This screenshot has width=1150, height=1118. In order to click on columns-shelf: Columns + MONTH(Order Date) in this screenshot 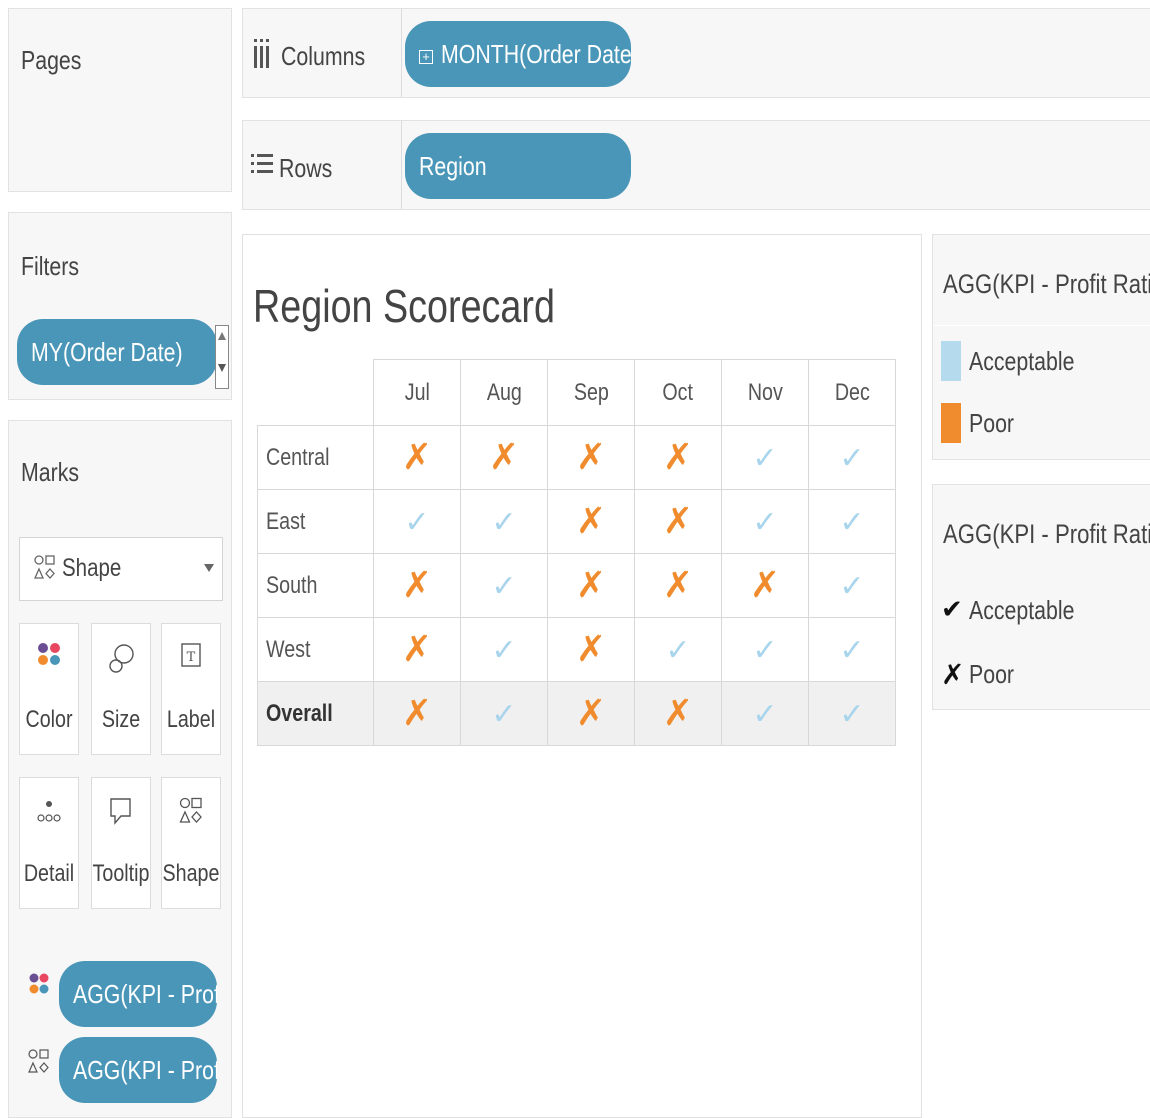, I will do `click(696, 53)`.